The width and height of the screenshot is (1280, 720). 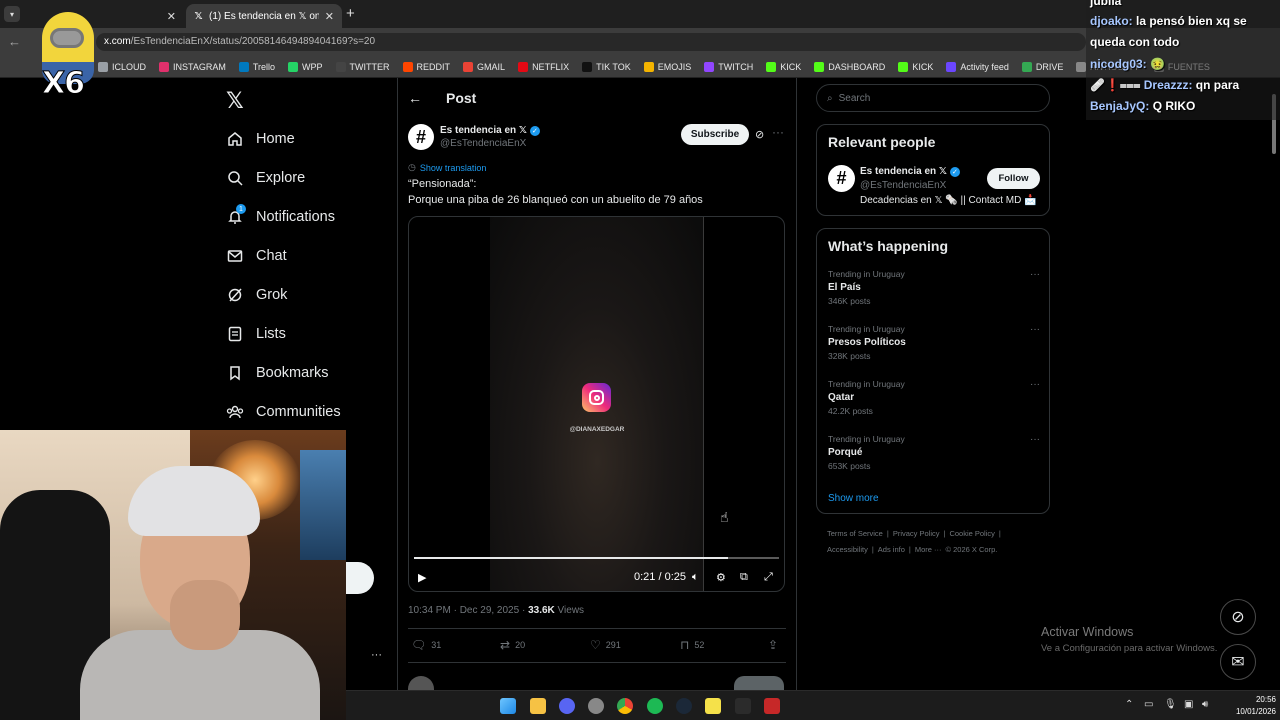 What do you see at coordinates (305, 66) in the screenshot?
I see `bookmark-item: WPP` at bounding box center [305, 66].